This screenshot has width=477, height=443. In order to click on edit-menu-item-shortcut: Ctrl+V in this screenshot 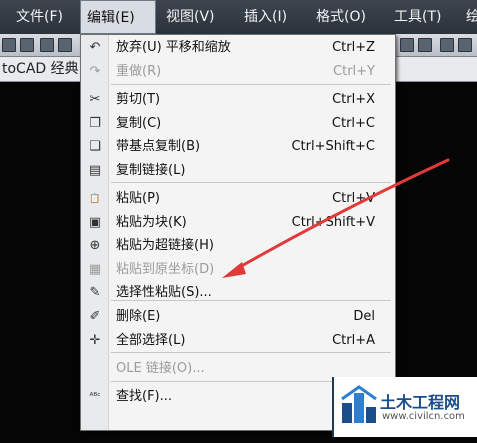, I will do `click(353, 198)`.